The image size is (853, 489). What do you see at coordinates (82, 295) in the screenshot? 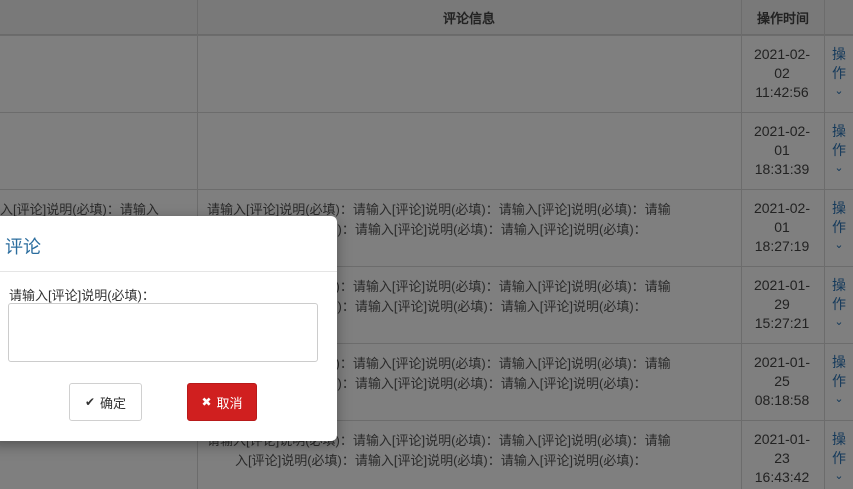
I see `comment-field-label: 请输入[评论]说明(必填)：` at bounding box center [82, 295].